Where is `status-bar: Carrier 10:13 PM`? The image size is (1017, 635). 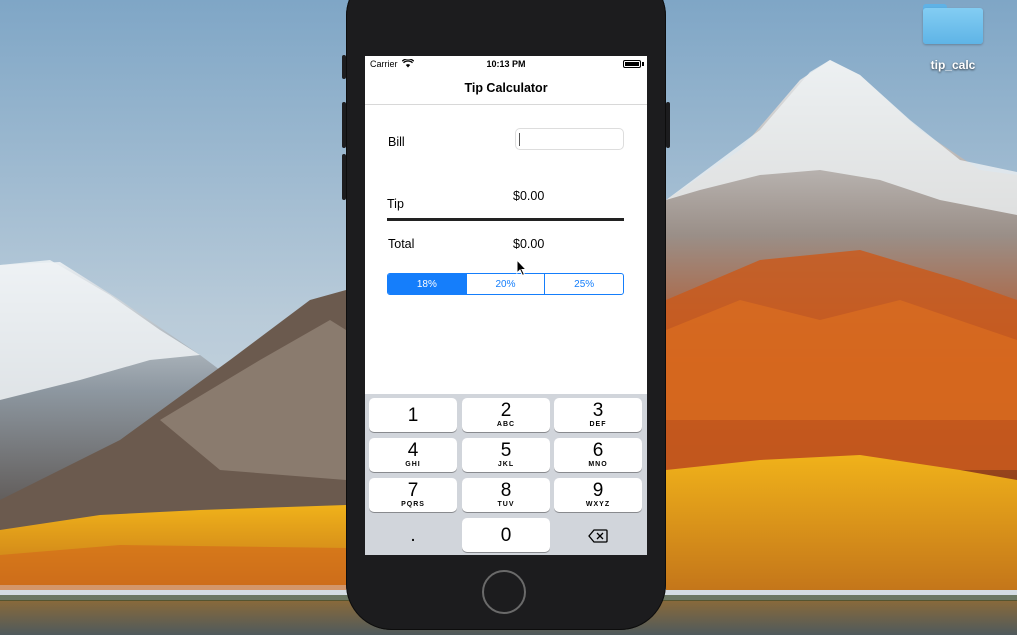 status-bar: Carrier 10:13 PM is located at coordinates (506, 64).